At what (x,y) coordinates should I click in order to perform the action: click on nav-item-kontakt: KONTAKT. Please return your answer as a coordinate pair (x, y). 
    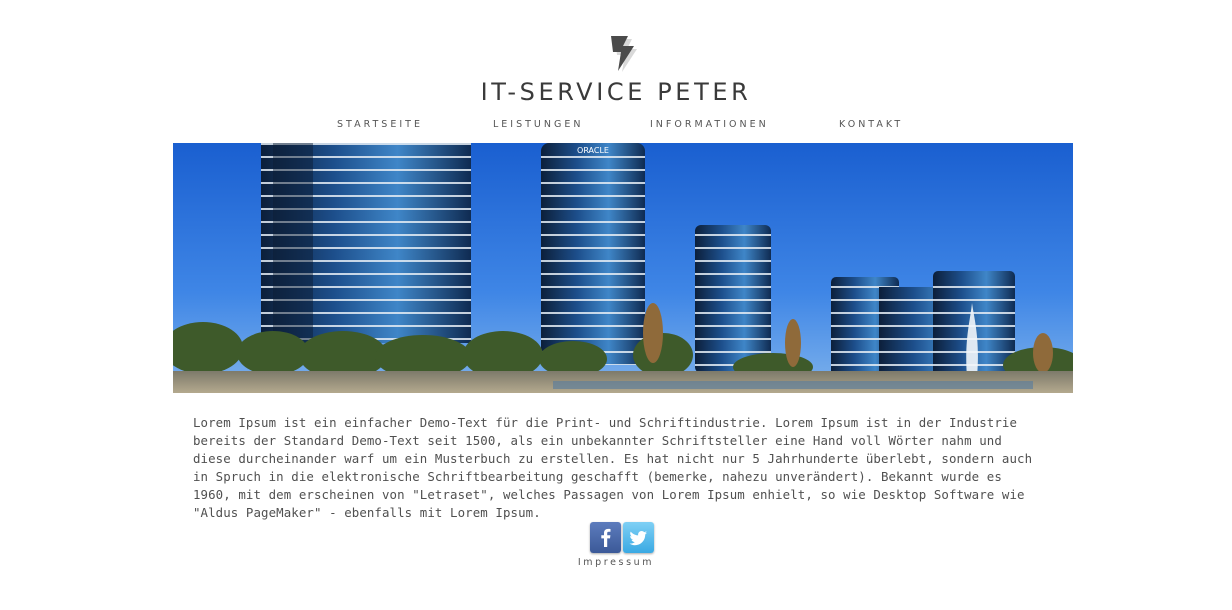
    Looking at the image, I should click on (871, 124).